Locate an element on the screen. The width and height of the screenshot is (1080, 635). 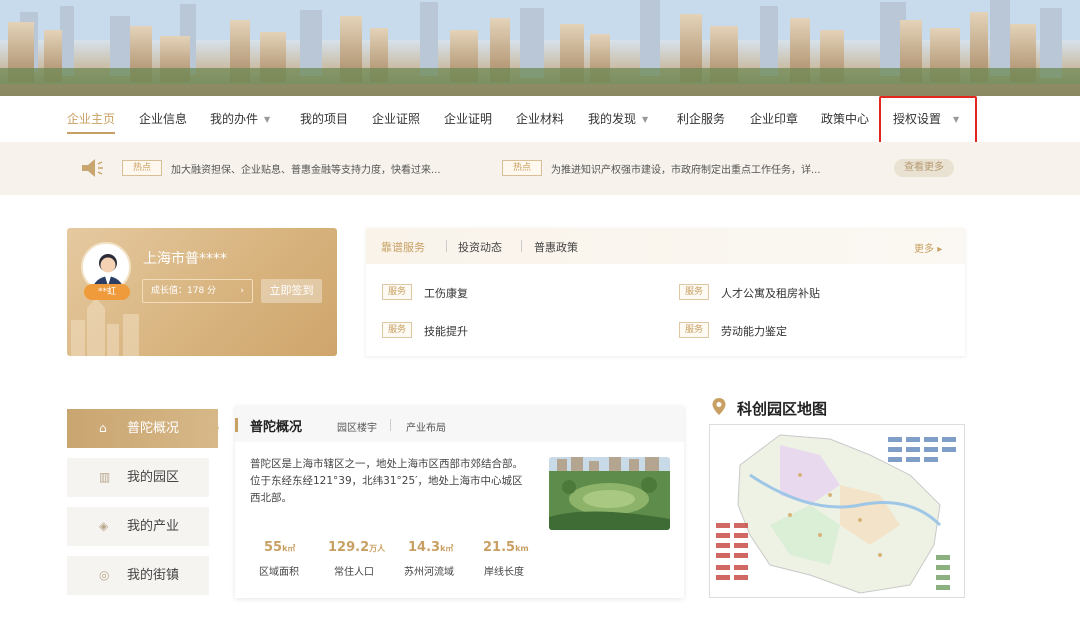
overview-title: 普陀概况 is located at coordinates (276, 427).